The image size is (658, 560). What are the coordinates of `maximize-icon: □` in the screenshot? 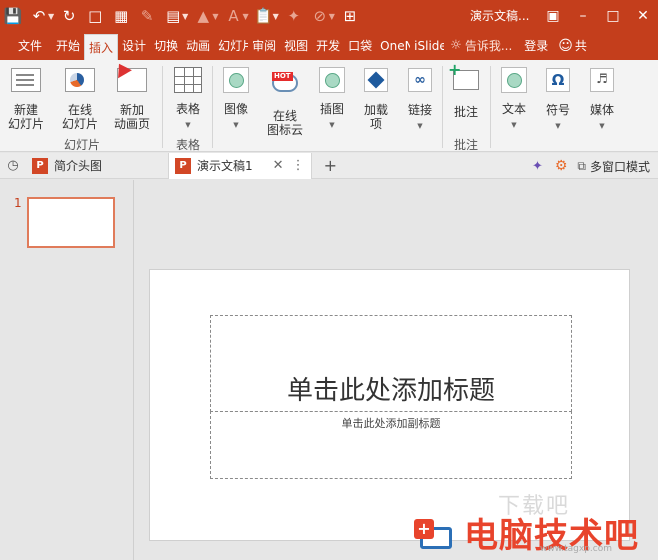 It's located at (613, 16).